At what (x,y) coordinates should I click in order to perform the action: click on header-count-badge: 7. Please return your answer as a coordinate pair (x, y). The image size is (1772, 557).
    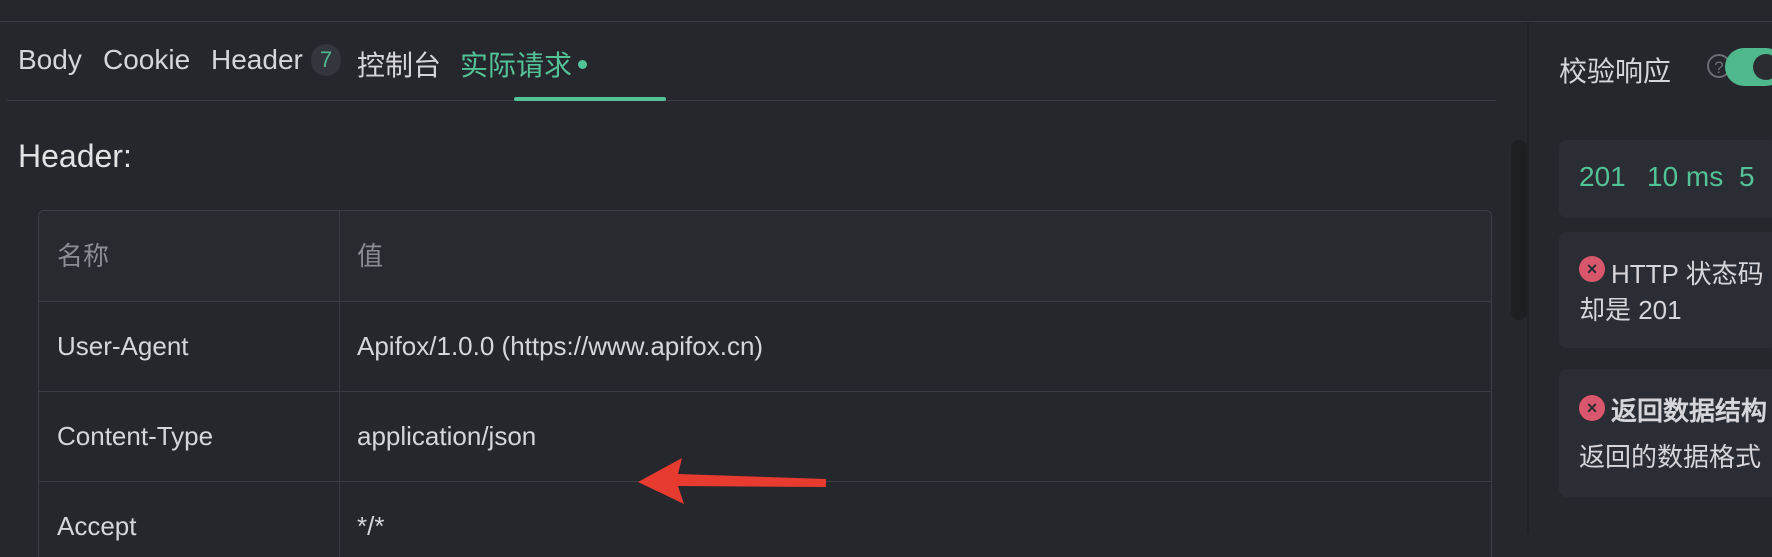
    Looking at the image, I should click on (326, 60).